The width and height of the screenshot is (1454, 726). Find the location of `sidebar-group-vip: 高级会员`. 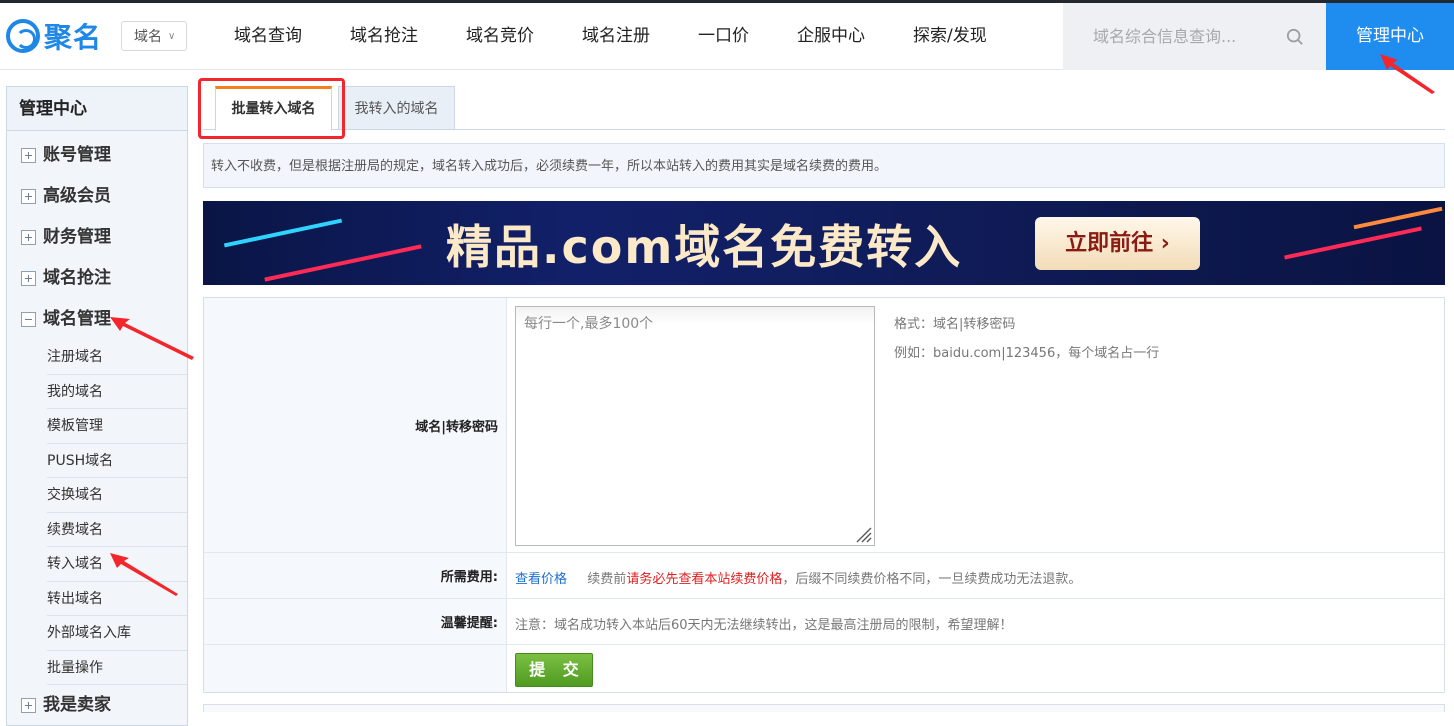

sidebar-group-vip: 高级会员 is located at coordinates (97, 196).